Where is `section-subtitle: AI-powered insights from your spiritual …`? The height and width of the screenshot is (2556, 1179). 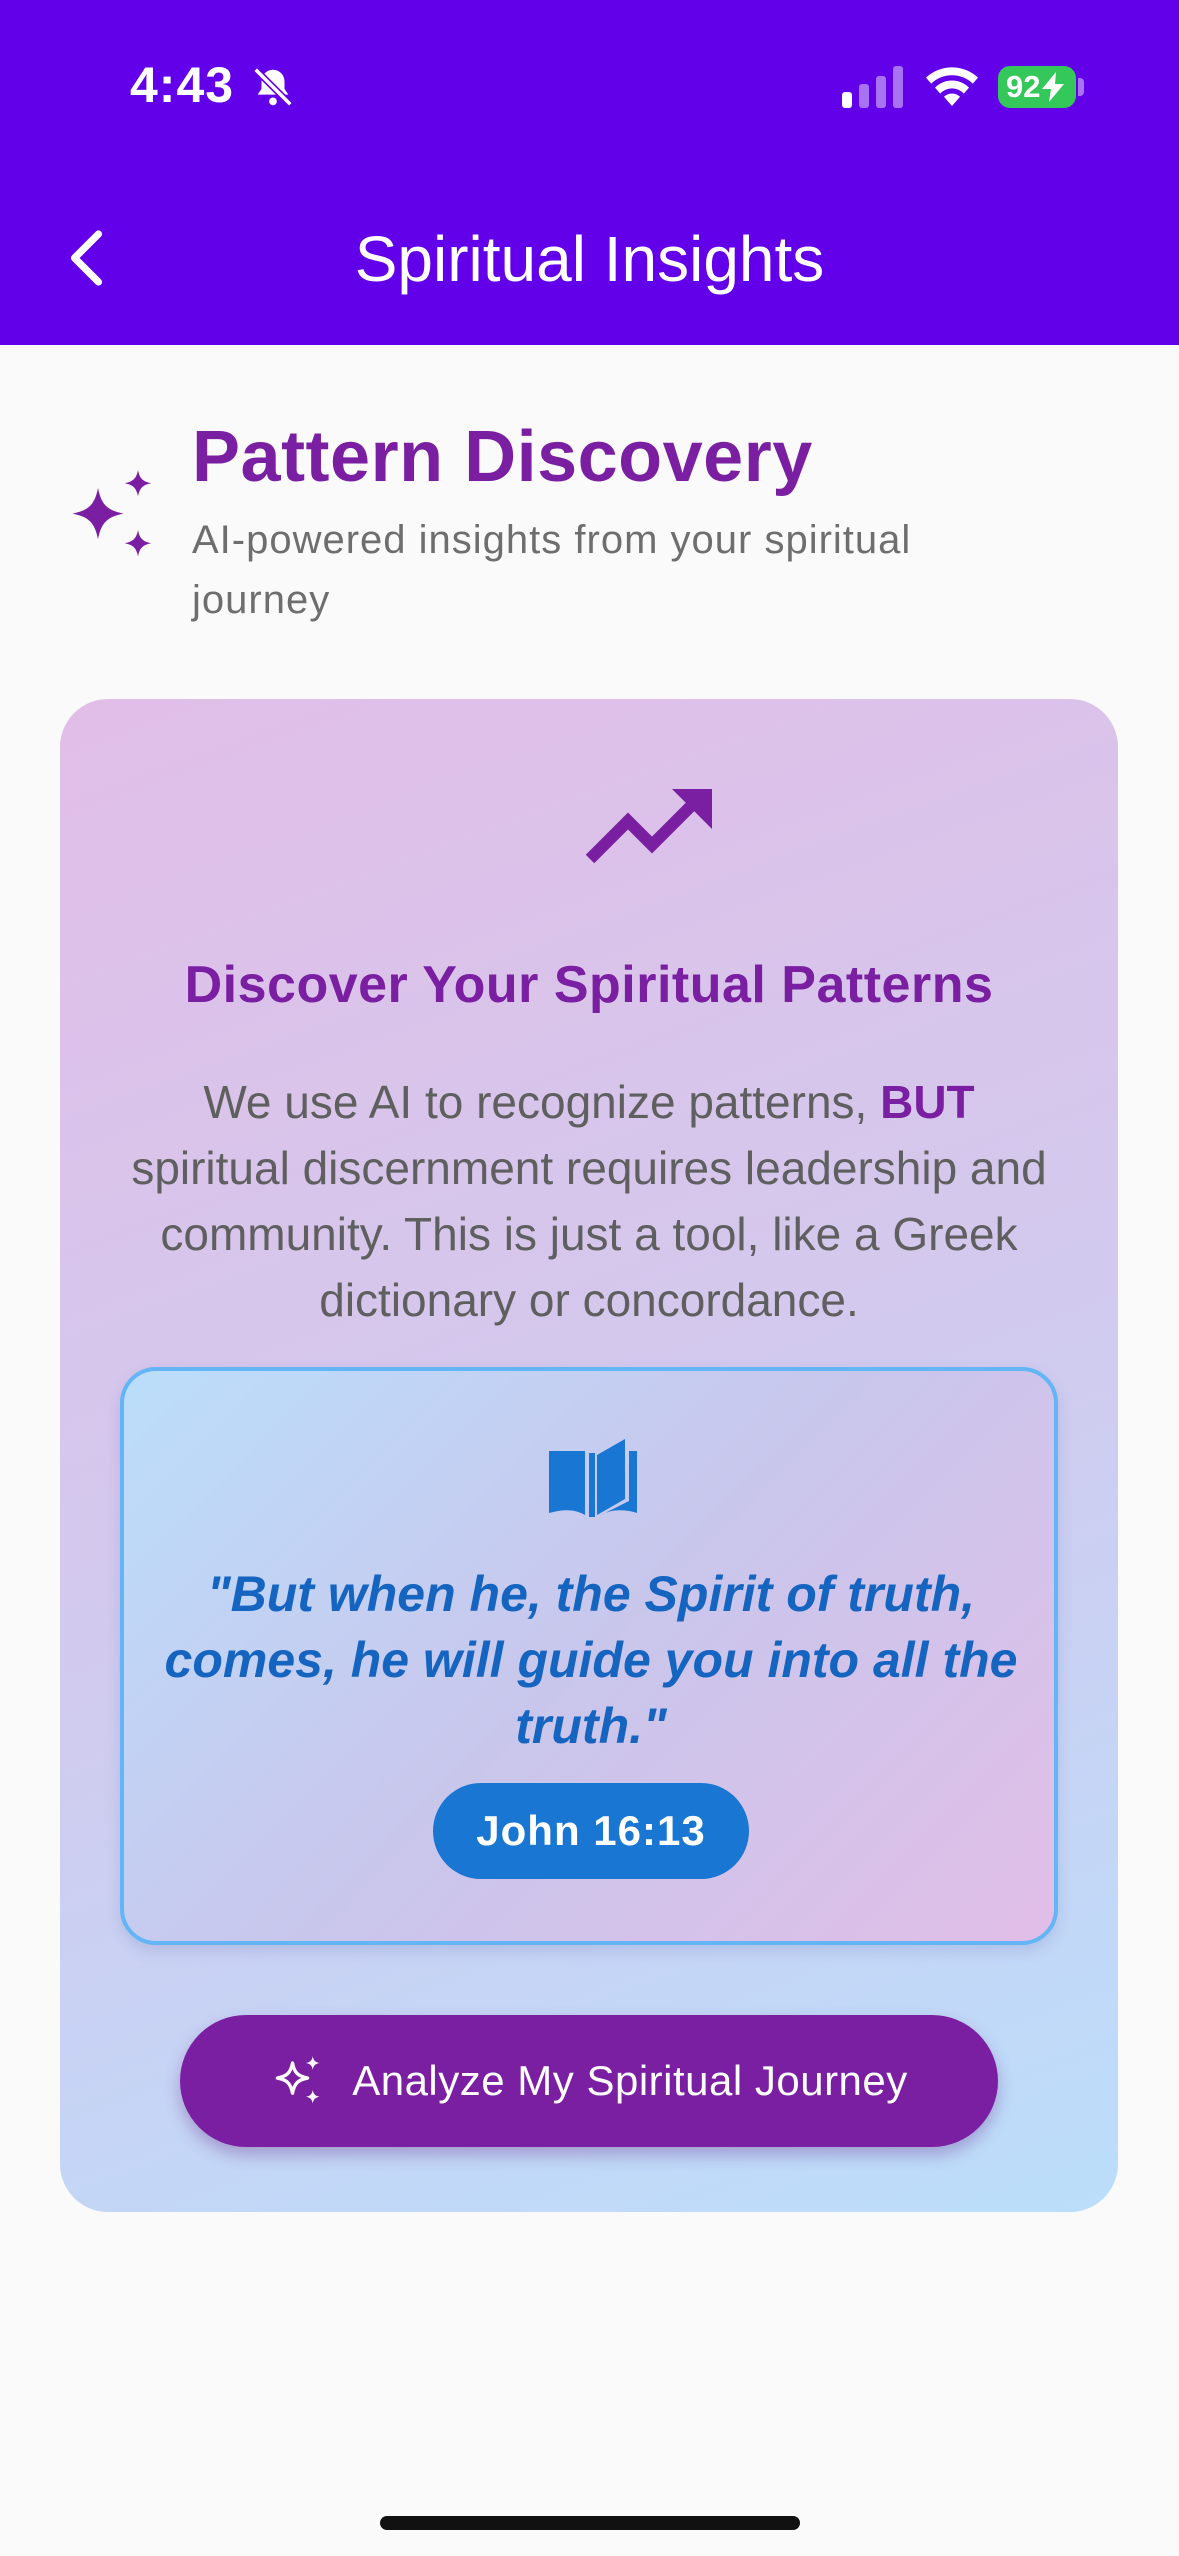
section-subtitle: AI-powered insights from your spiritual … is located at coordinates (552, 570).